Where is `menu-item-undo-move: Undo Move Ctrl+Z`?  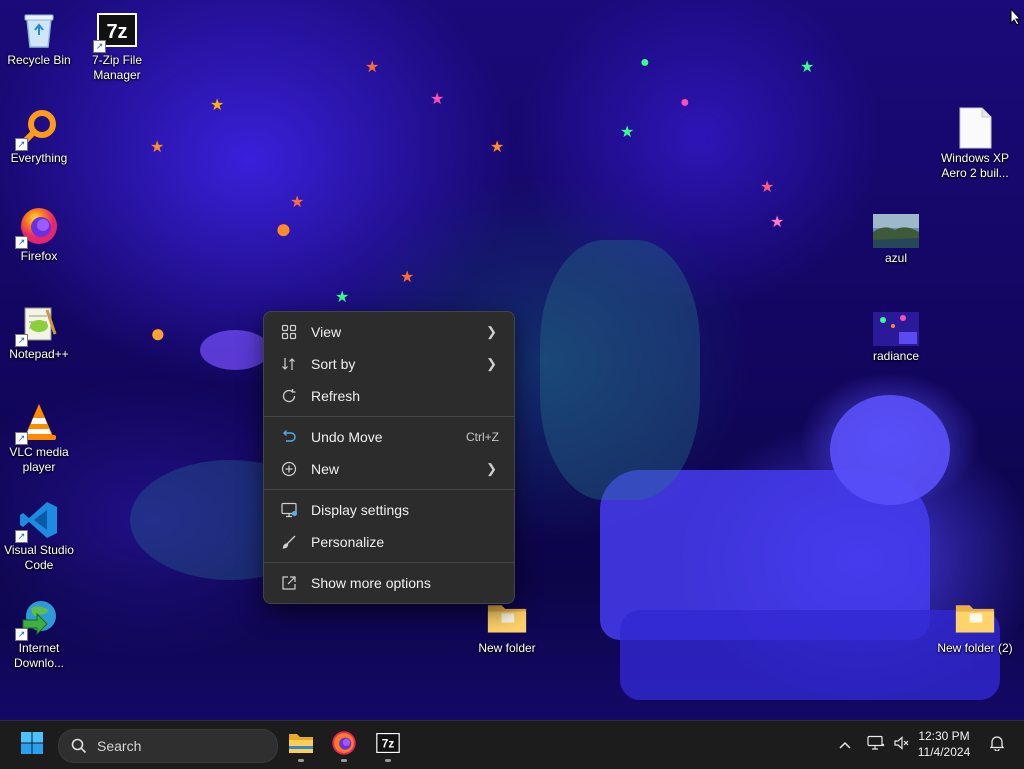 menu-item-undo-move: Undo Move Ctrl+Z is located at coordinates (389, 437).